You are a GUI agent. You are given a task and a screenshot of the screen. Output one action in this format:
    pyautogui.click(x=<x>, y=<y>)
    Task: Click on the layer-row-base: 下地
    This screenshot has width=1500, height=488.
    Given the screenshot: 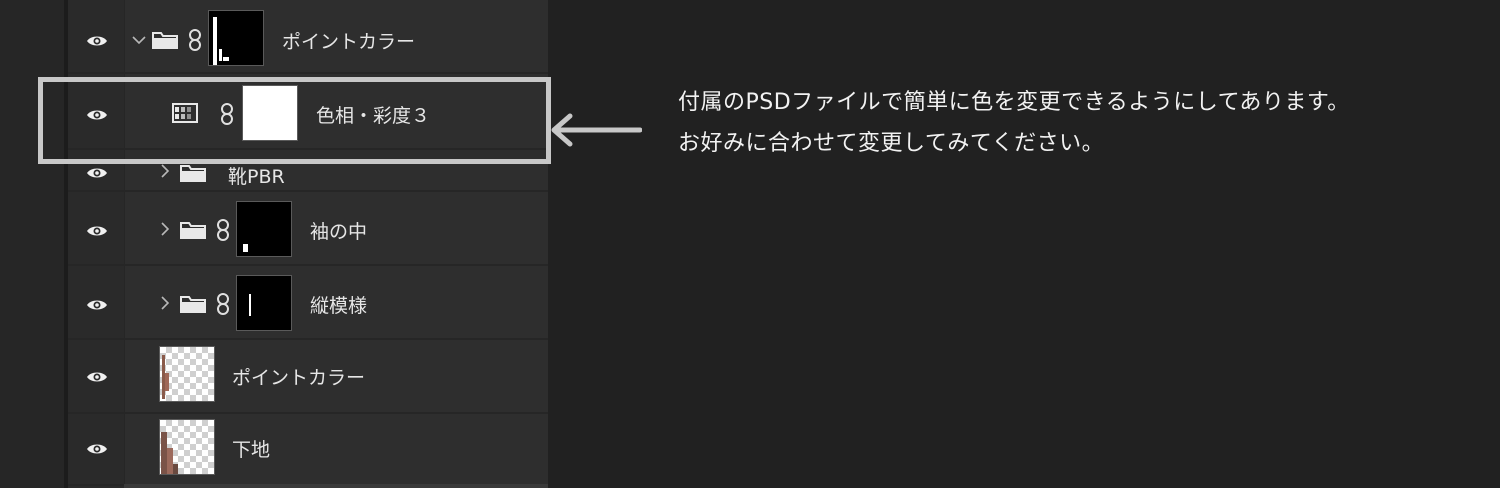 What is the action you would take?
    pyautogui.click(x=308, y=450)
    